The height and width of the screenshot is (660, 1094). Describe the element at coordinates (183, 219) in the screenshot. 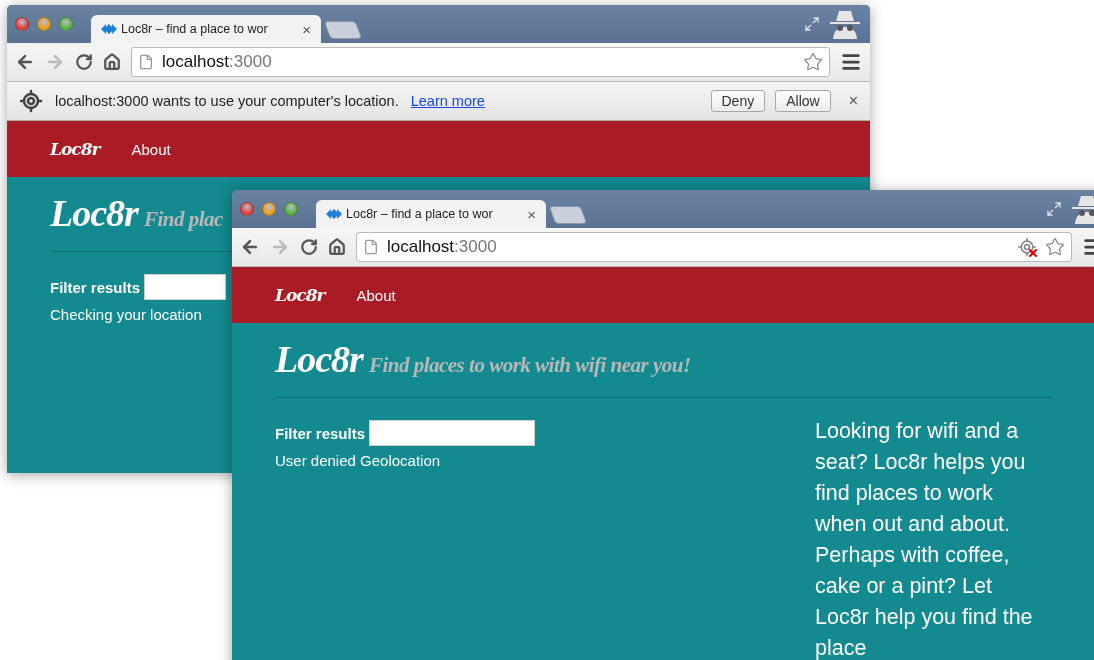

I see `page-tagline: Find plac` at that location.